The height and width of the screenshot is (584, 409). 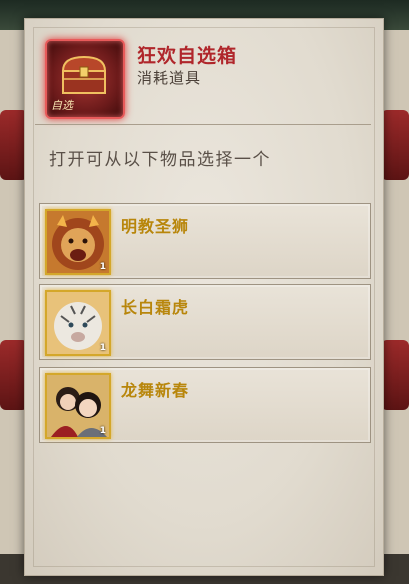 What do you see at coordinates (78, 323) in the screenshot?
I see `white-tiger-portrait-icon: 1` at bounding box center [78, 323].